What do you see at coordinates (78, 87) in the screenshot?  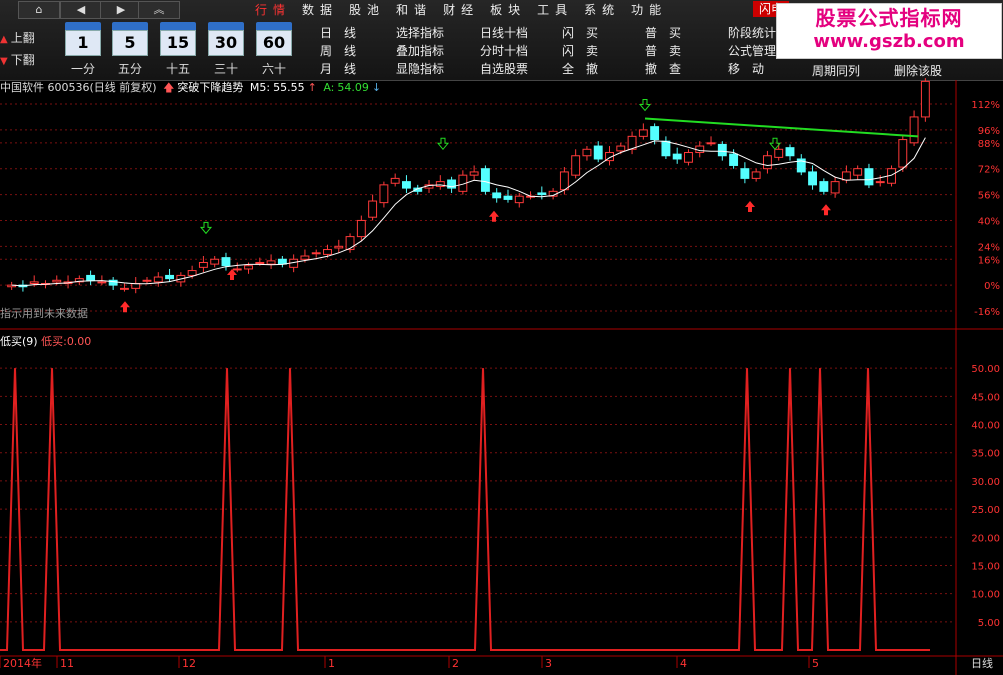 I see `stock-title: 中国软件 600536(日线 前复权)` at bounding box center [78, 87].